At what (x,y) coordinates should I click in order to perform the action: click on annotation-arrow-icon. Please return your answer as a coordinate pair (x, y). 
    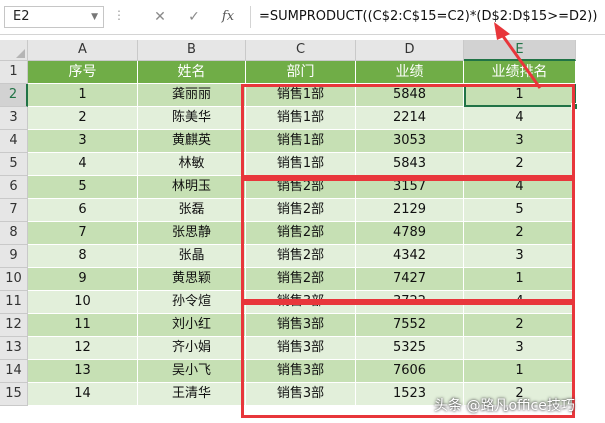
    Looking at the image, I should click on (518, 55).